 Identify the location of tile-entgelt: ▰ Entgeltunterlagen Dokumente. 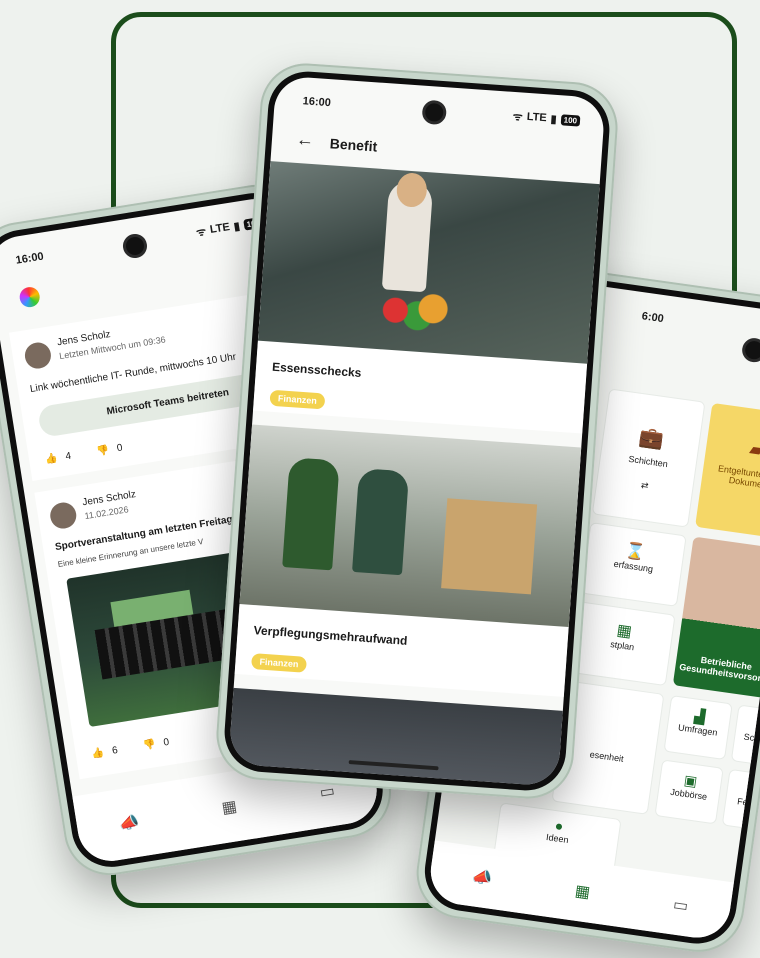
(727, 471).